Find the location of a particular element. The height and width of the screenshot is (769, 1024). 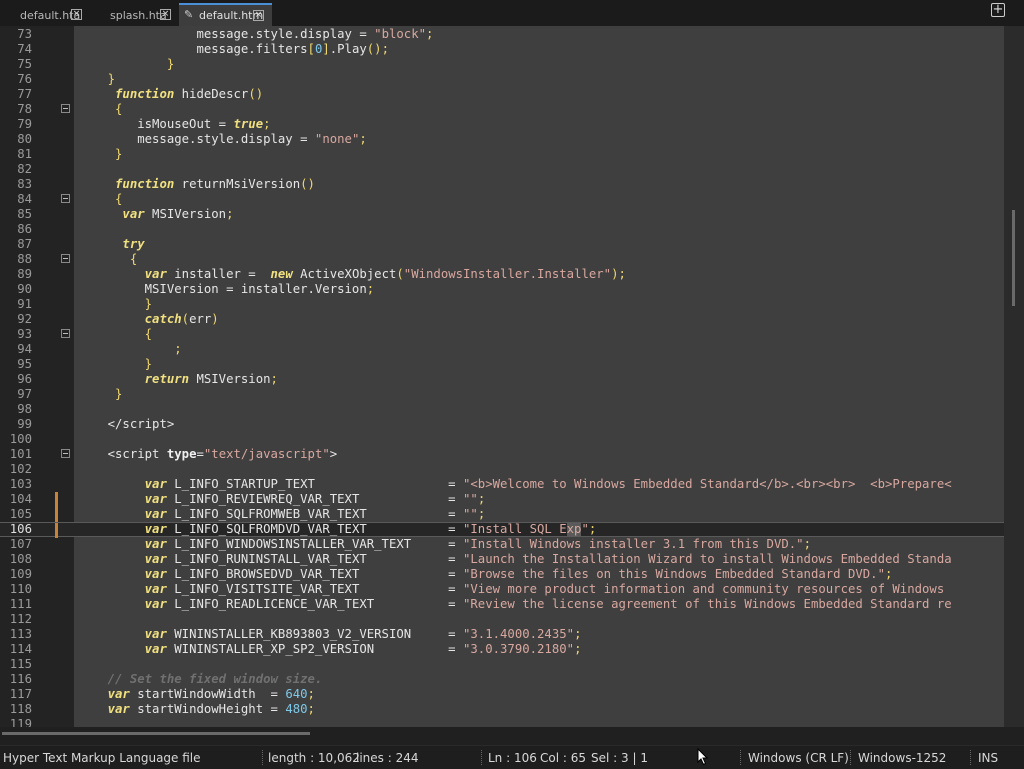

code-line: 81 } is located at coordinates (502, 154).